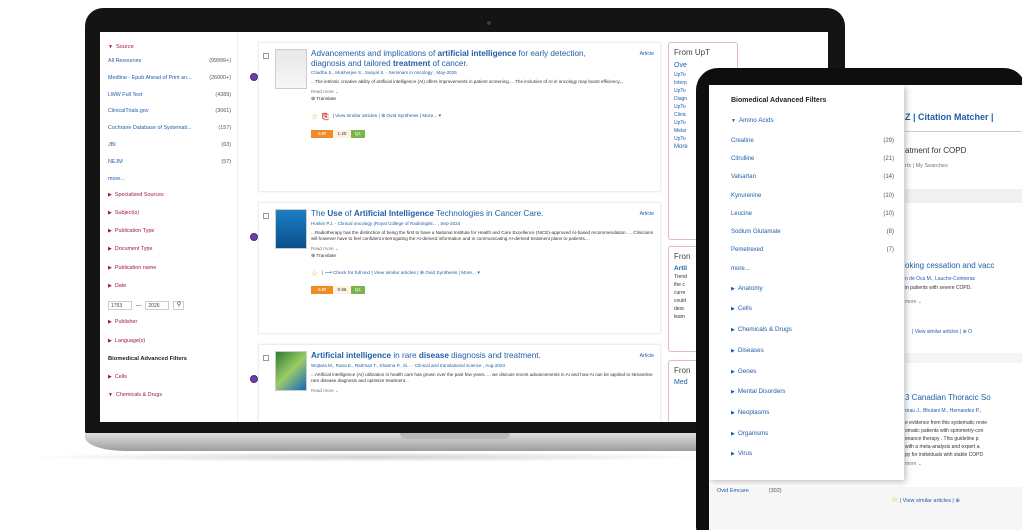 The height and width of the screenshot is (530, 1022). What do you see at coordinates (169, 195) in the screenshot?
I see `filter-section: ▶ Specialized Sources` at bounding box center [169, 195].